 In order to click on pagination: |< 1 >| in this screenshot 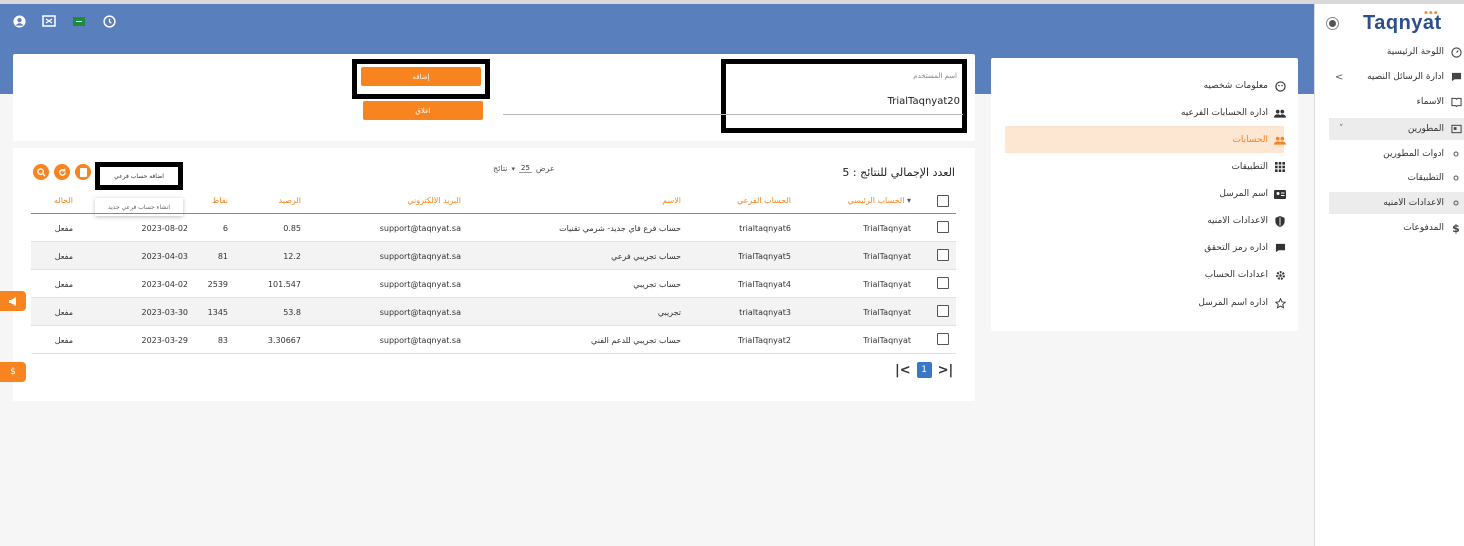, I will do `click(924, 370)`.